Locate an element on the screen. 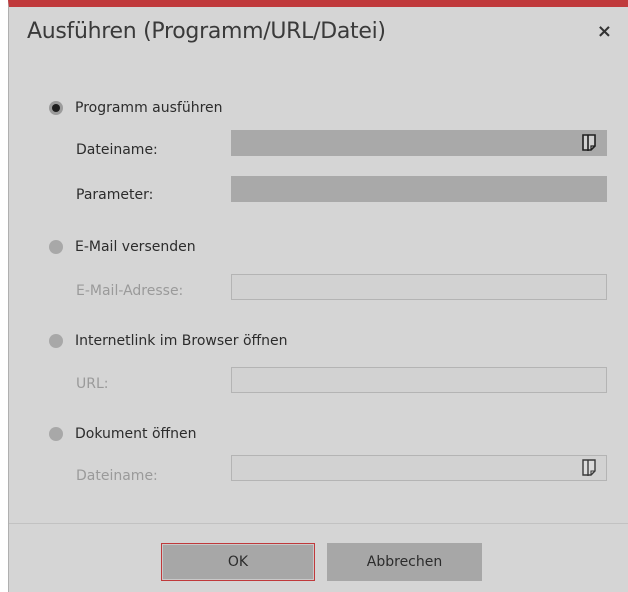  program-filename-label: Dateiname: is located at coordinates (117, 150).